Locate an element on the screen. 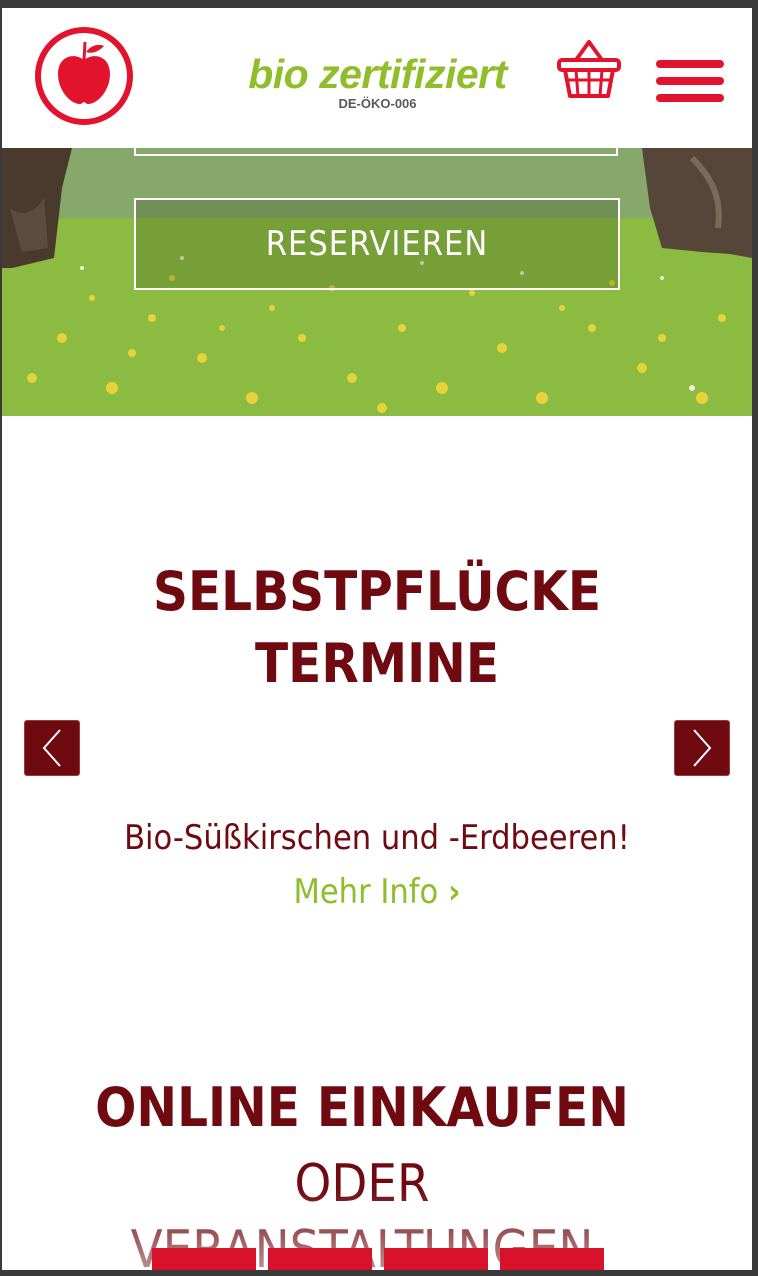 The width and height of the screenshot is (758, 1276). more-info-link: Mehr Info › is located at coordinates (377, 892).